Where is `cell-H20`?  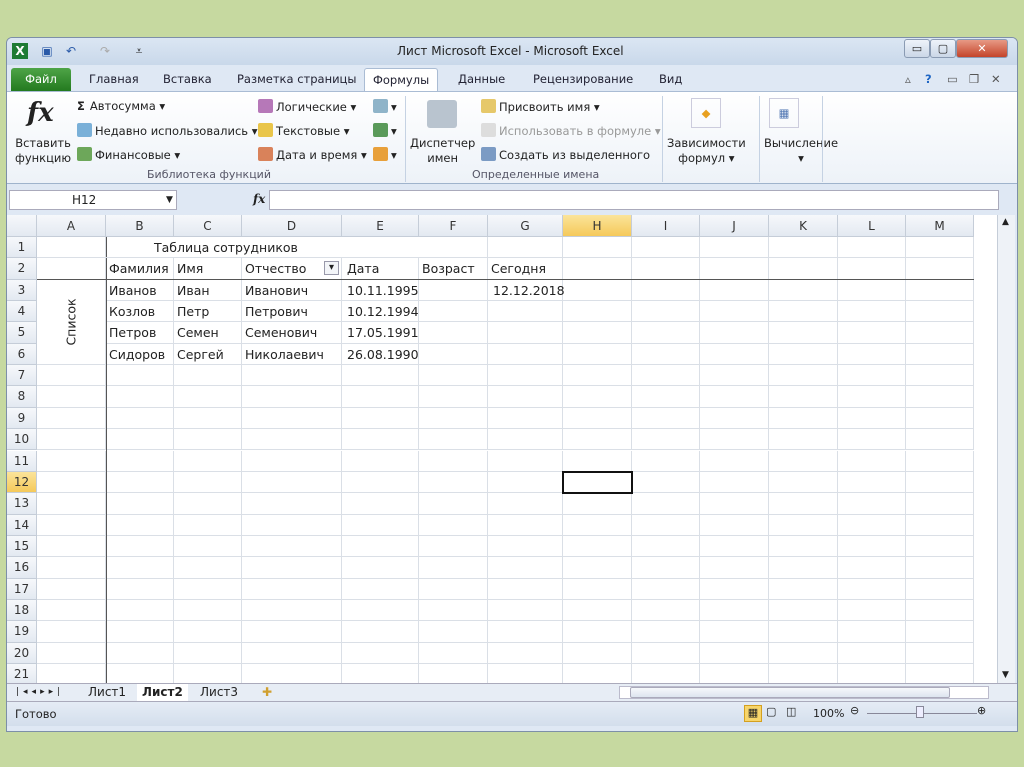
cell-H20 is located at coordinates (597, 653).